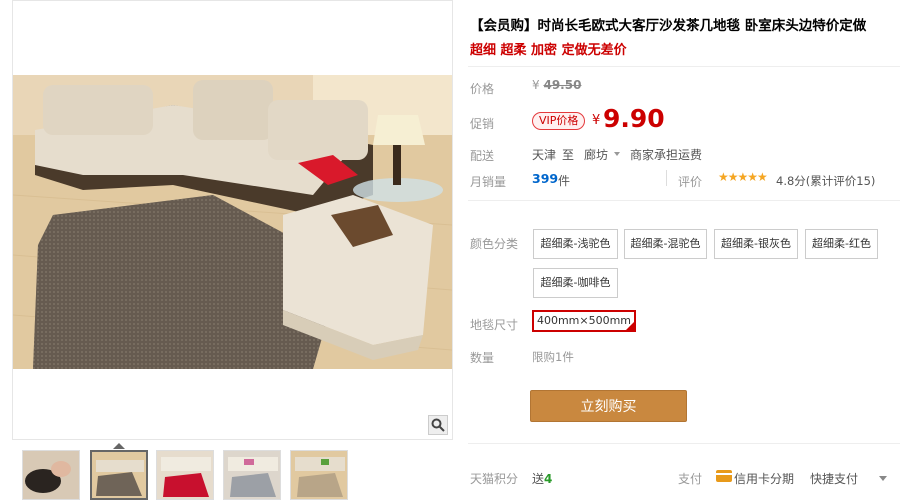 The height and width of the screenshot is (504, 900). I want to click on quantity-limit: 限购1件, so click(553, 357).